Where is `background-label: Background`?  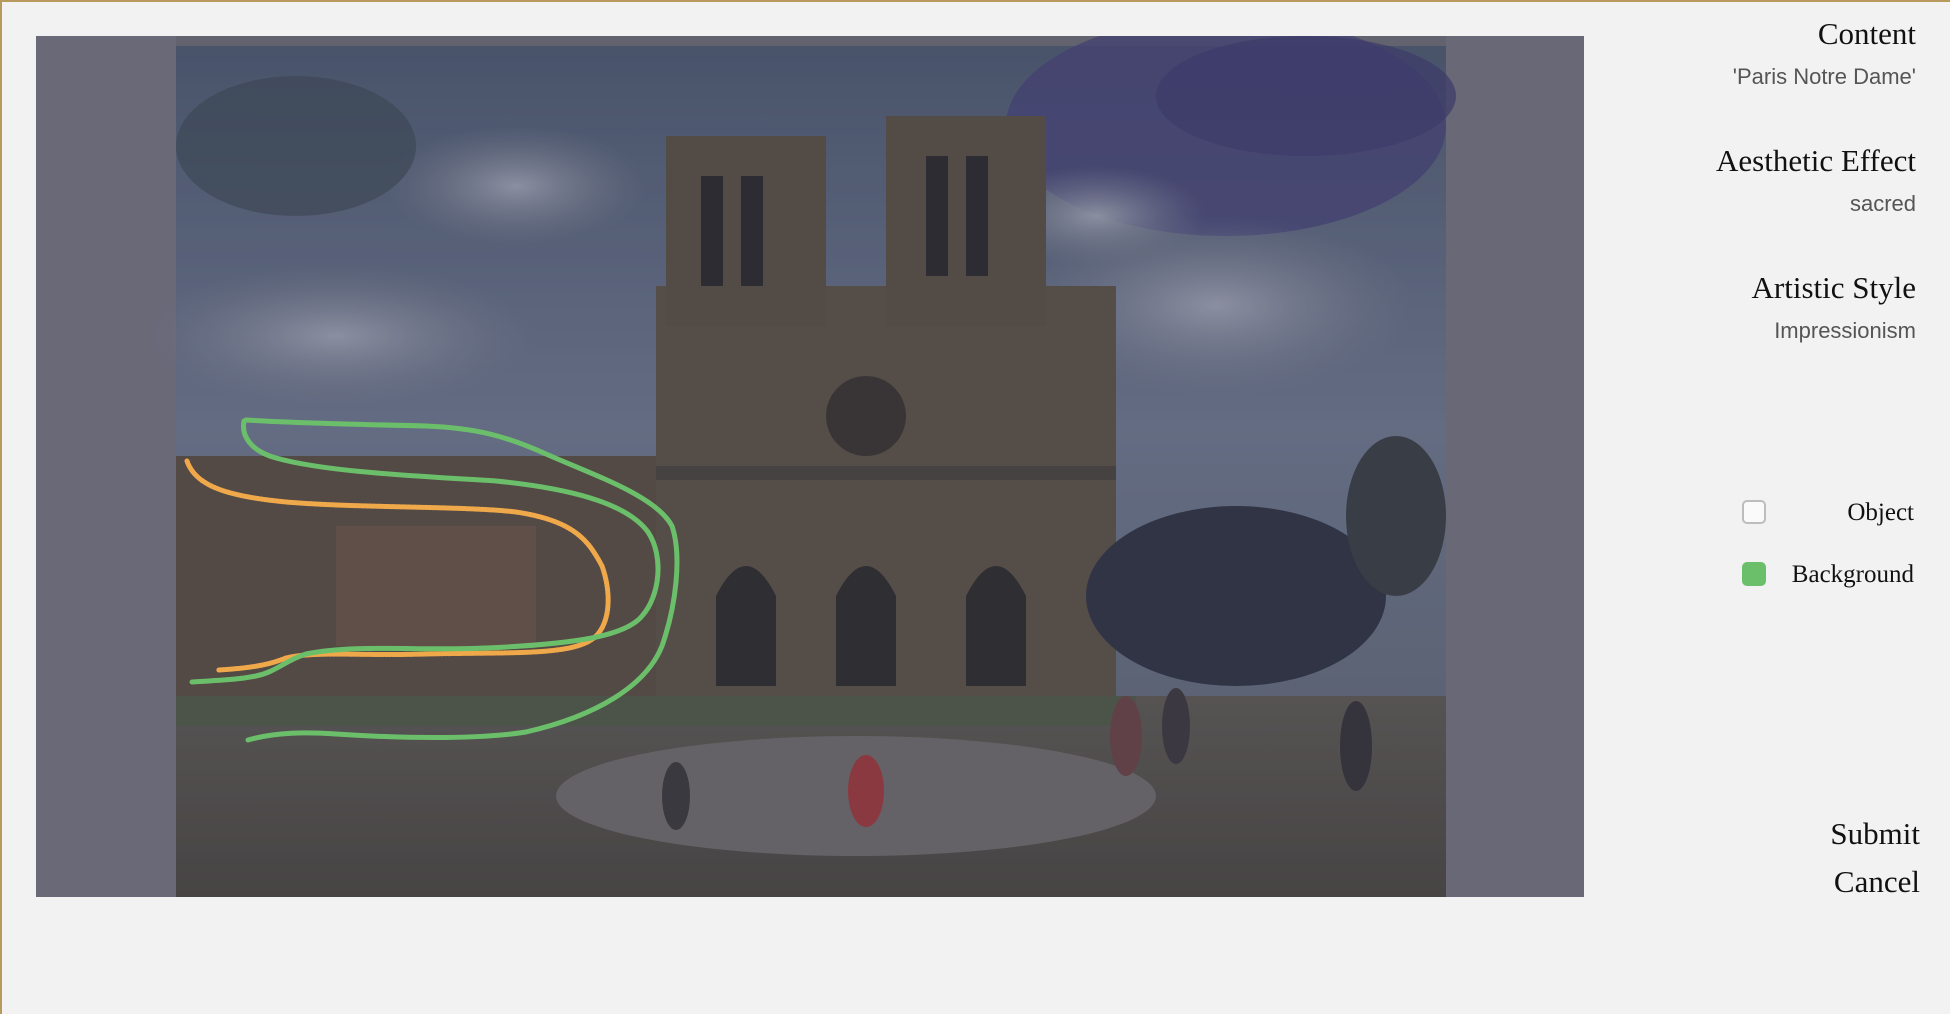 background-label: Background is located at coordinates (1852, 574).